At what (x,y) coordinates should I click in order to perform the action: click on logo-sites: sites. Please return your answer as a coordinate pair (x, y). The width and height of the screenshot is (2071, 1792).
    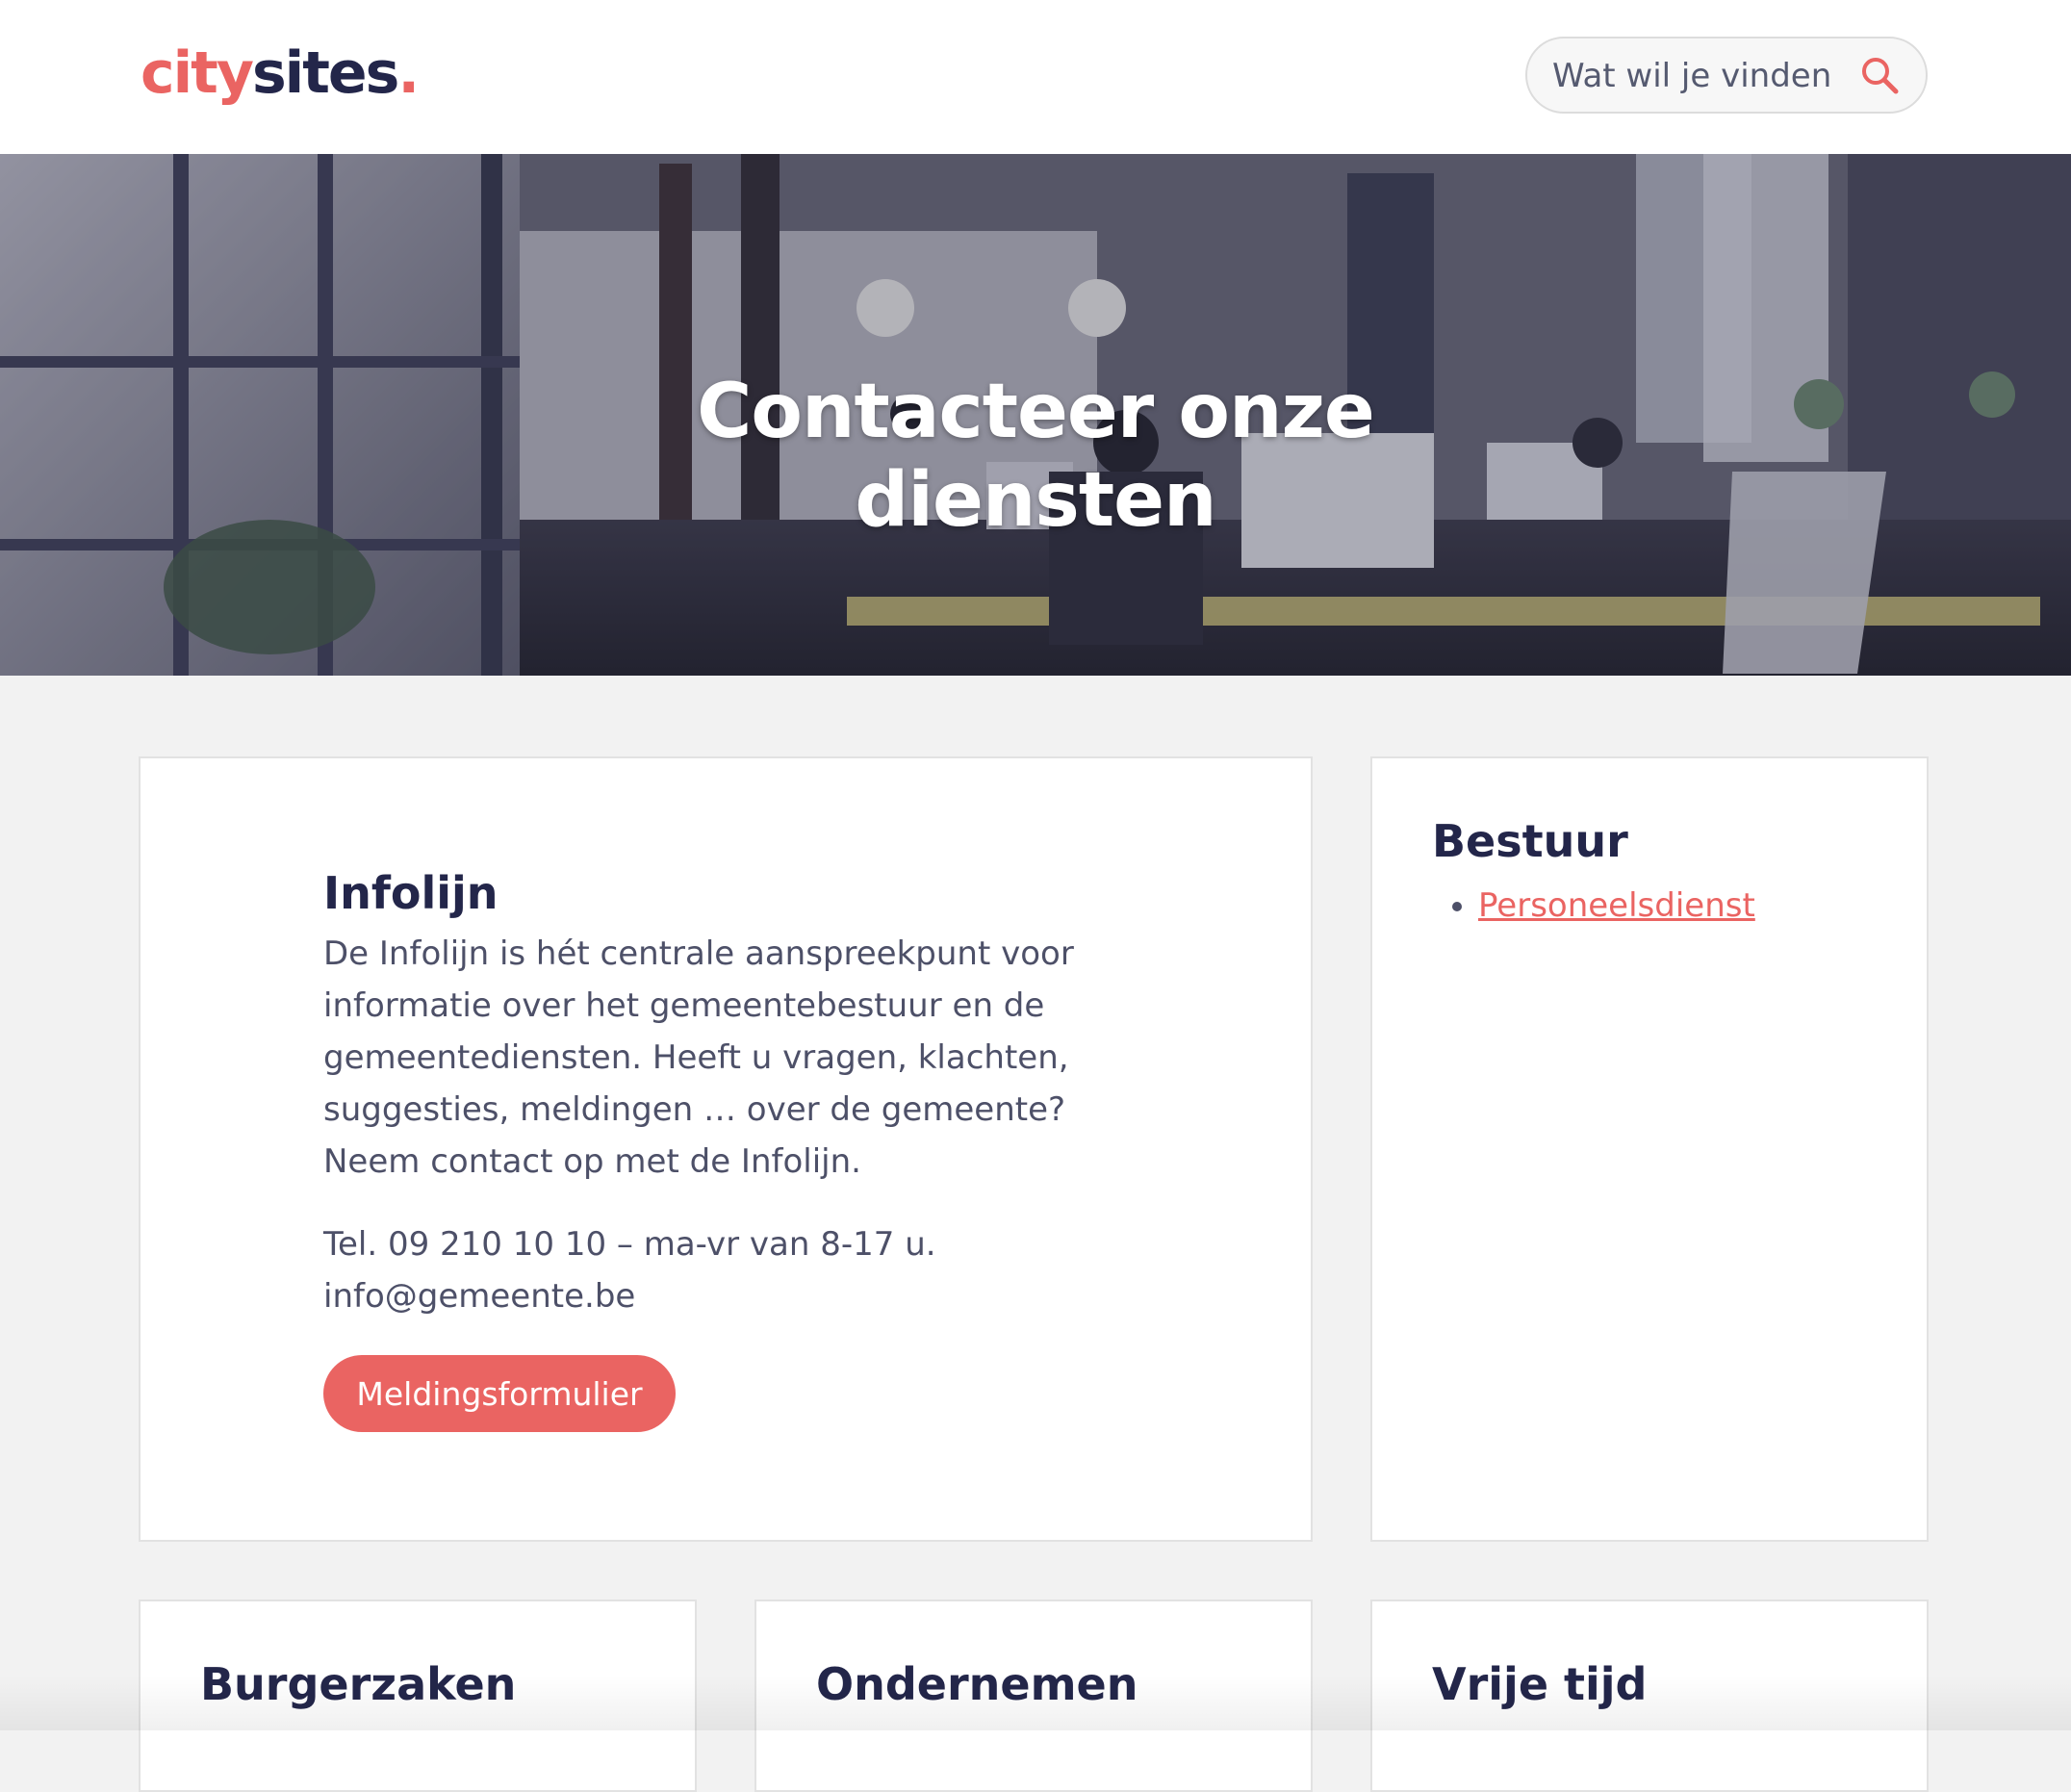
    Looking at the image, I should click on (325, 73).